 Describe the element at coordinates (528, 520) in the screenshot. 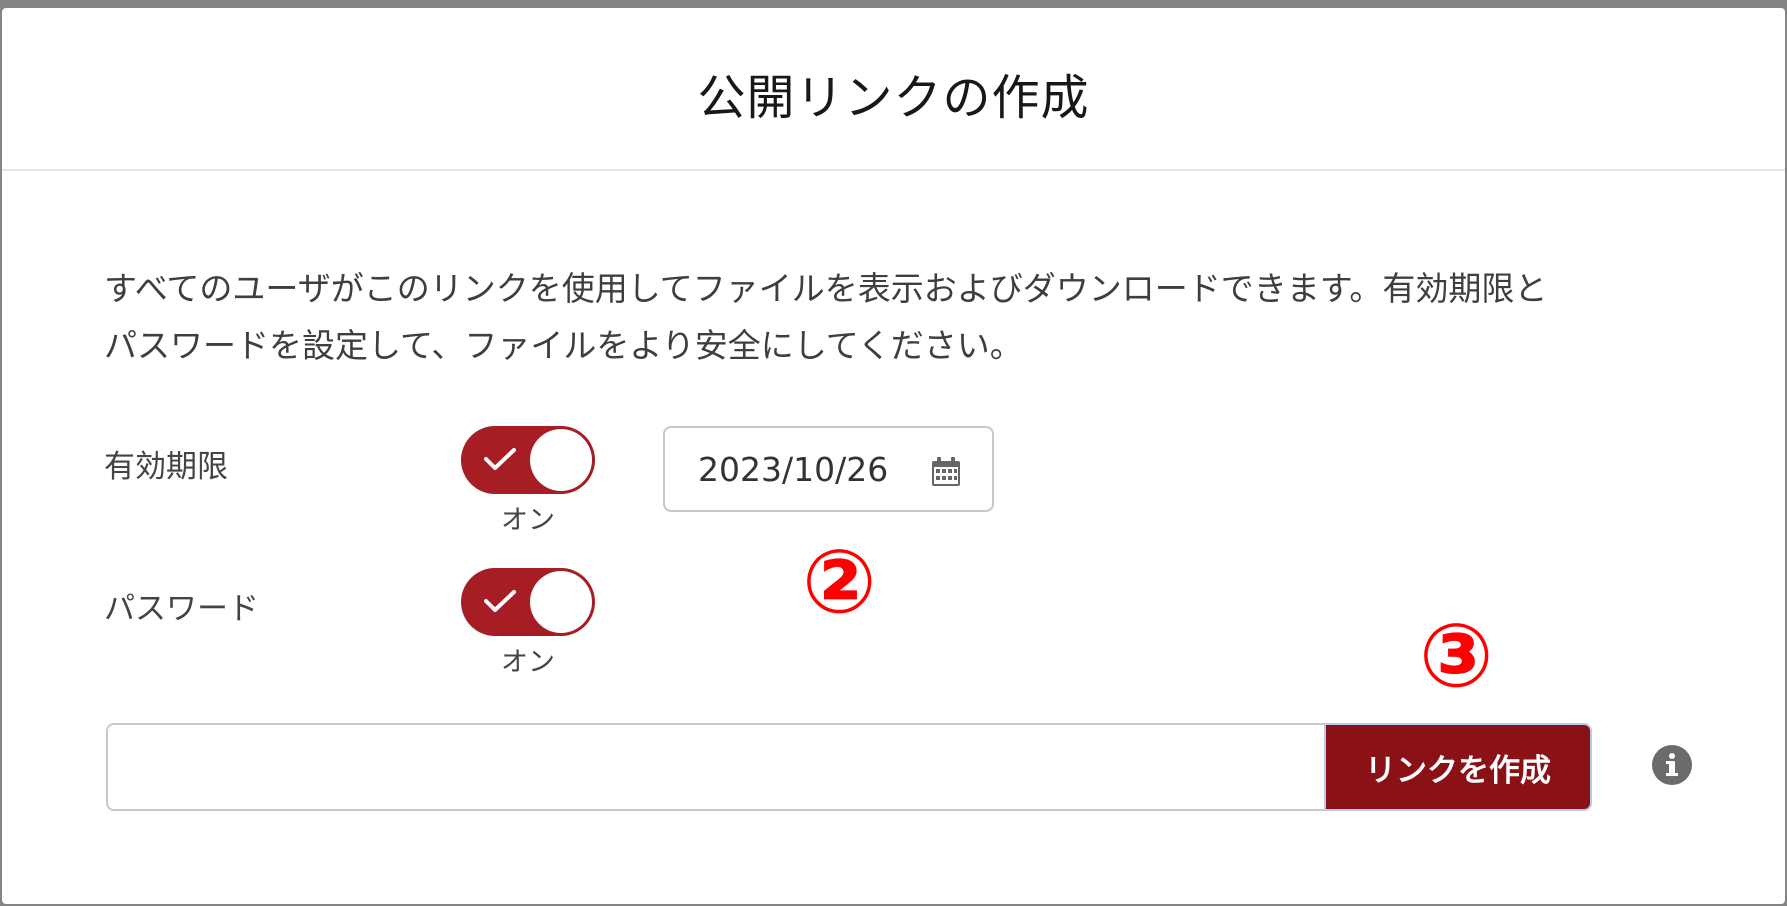

I see `expiry-toggle-state: オン` at that location.